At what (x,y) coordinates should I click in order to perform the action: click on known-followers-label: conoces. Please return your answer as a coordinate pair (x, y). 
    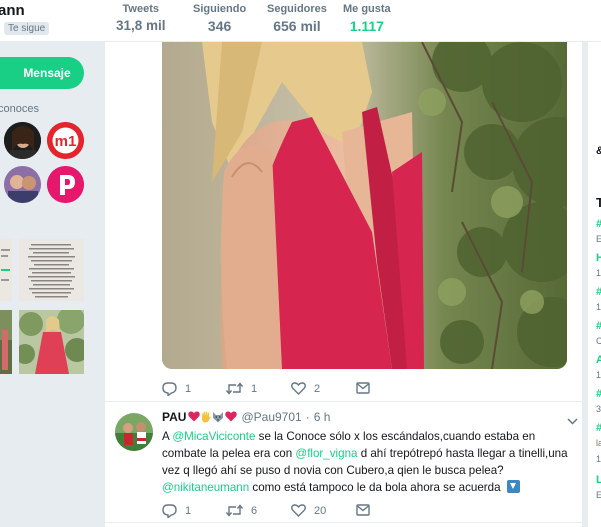
    Looking at the image, I should click on (19, 109).